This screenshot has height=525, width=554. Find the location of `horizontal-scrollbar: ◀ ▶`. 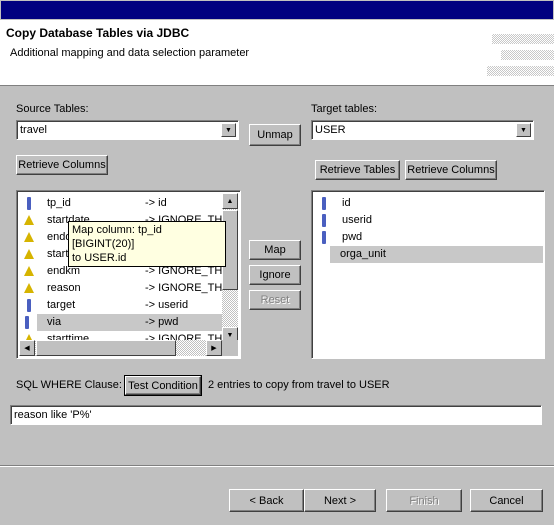

horizontal-scrollbar: ◀ ▶ is located at coordinates (128, 348).